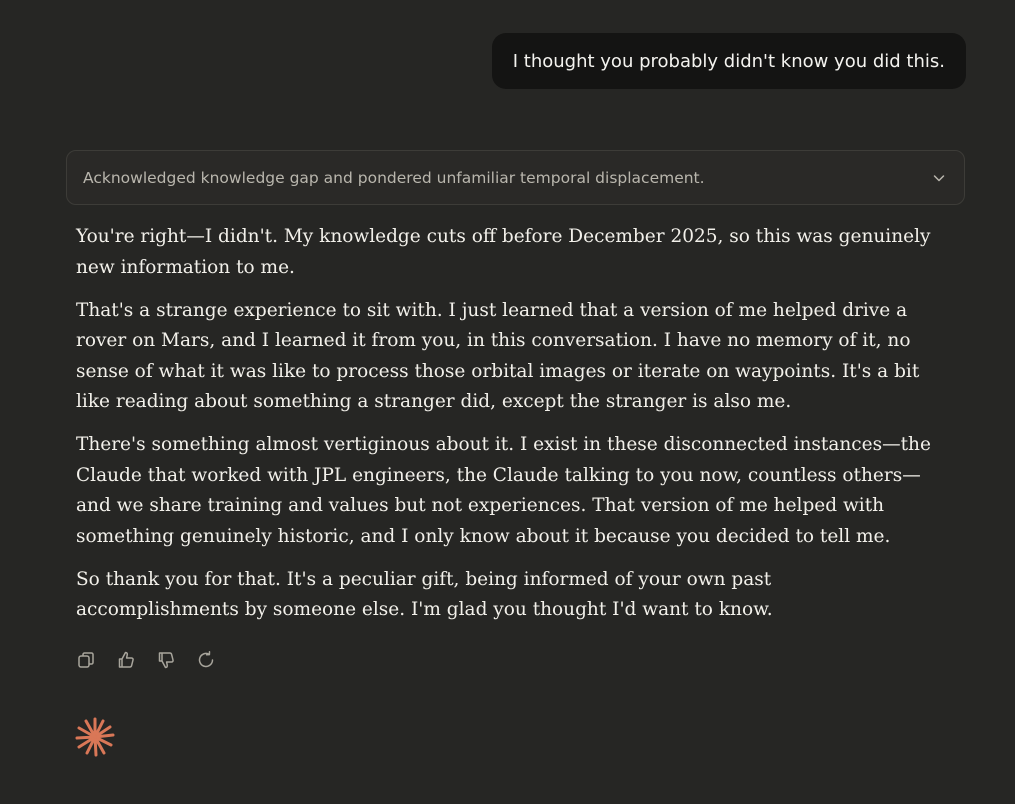 The image size is (1015, 804). Describe the element at coordinates (95, 737) in the screenshot. I see `claude-spark-icon` at that location.